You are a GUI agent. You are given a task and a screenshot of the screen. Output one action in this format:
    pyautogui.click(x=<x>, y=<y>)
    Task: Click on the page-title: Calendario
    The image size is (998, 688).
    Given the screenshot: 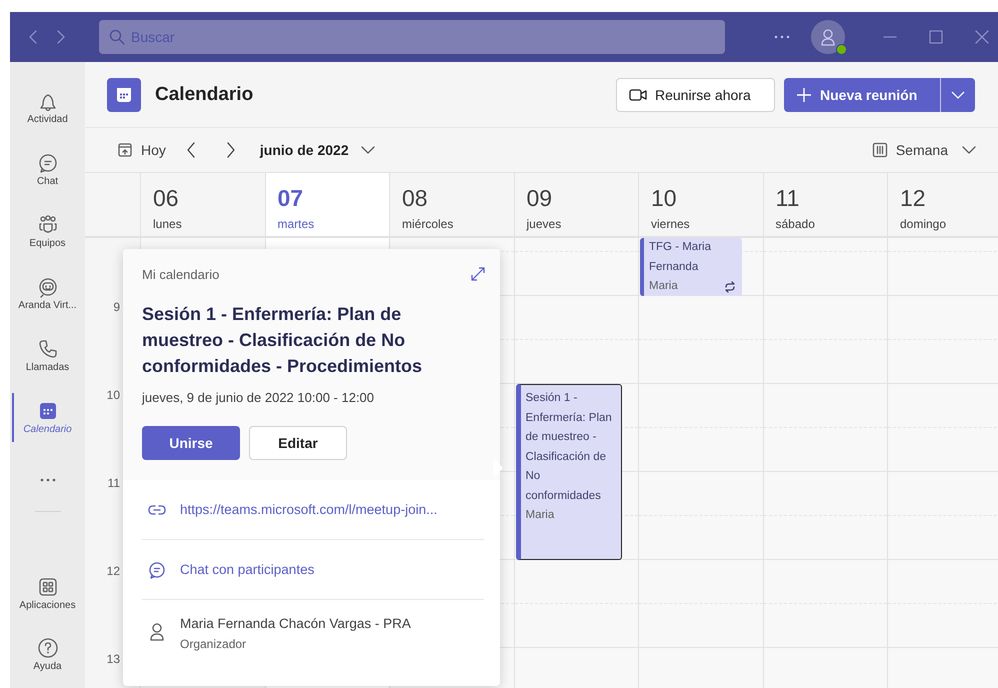 What is the action you would take?
    pyautogui.click(x=204, y=95)
    